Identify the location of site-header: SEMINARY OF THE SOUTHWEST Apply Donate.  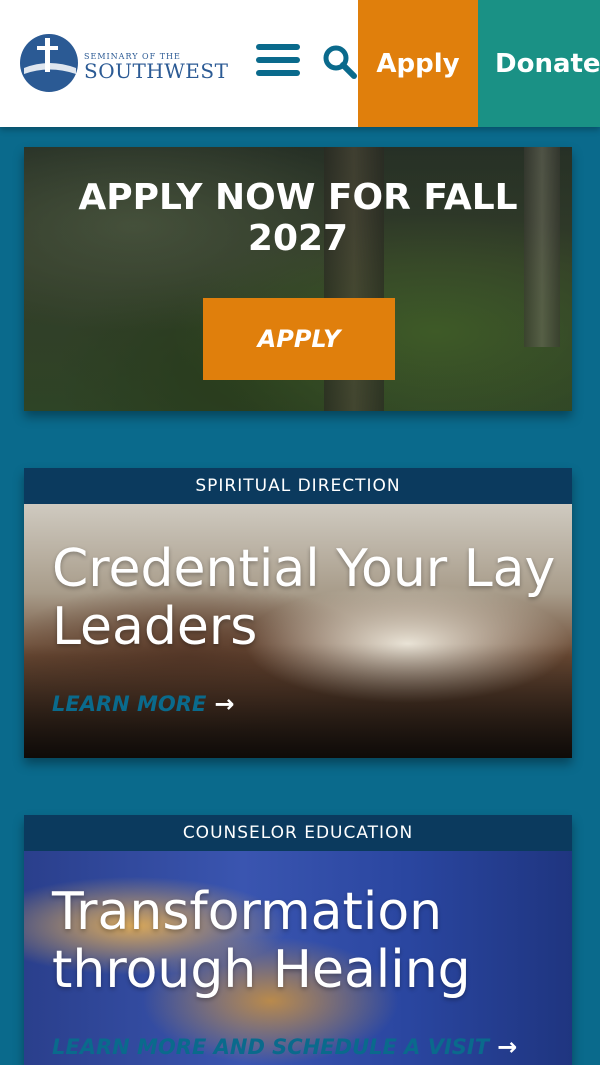
(300, 63).